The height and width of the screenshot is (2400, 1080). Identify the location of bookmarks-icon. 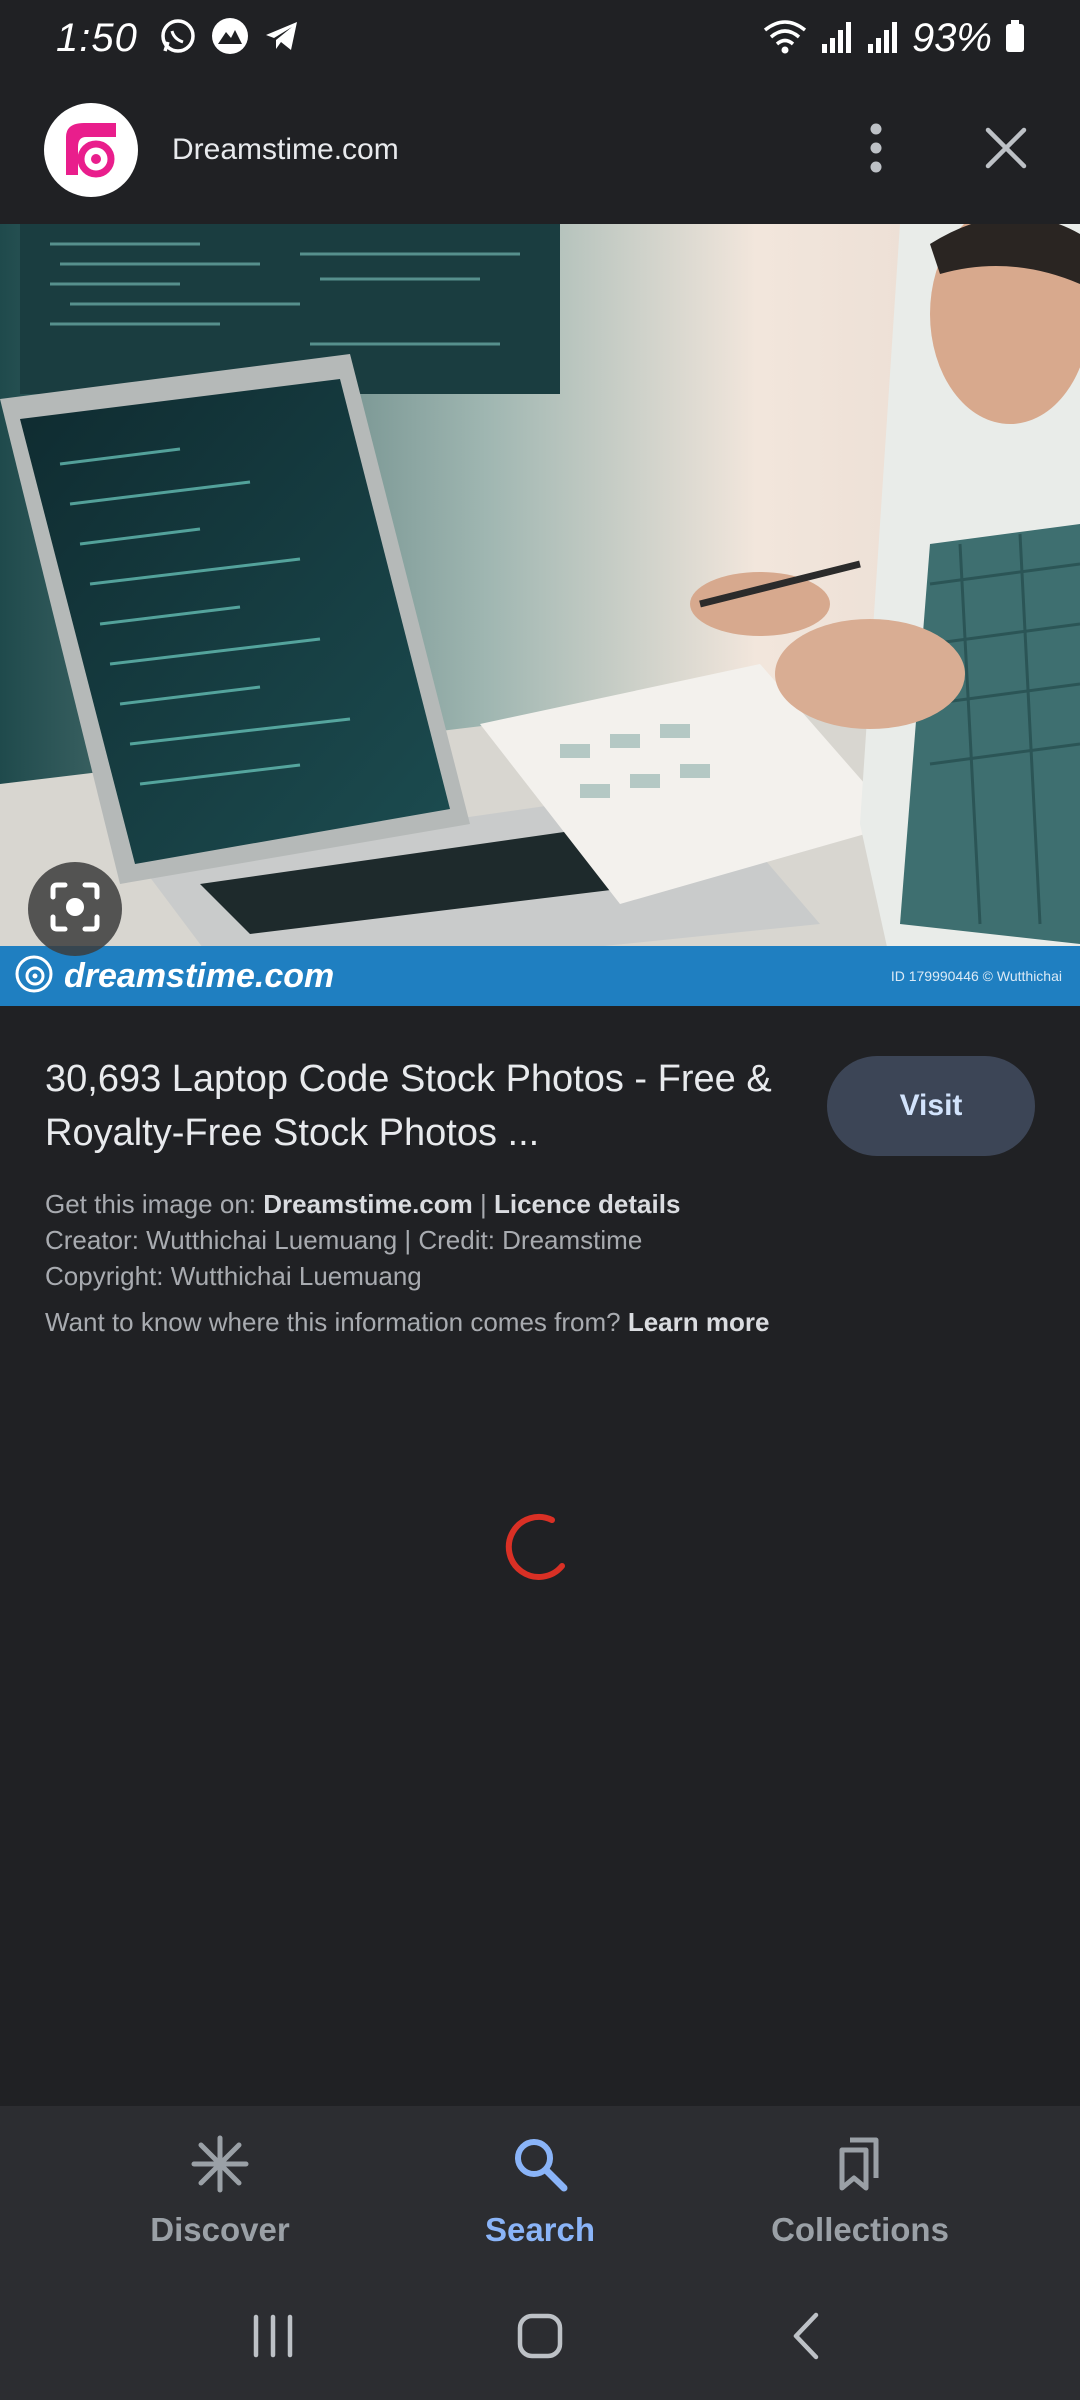
(860, 2166).